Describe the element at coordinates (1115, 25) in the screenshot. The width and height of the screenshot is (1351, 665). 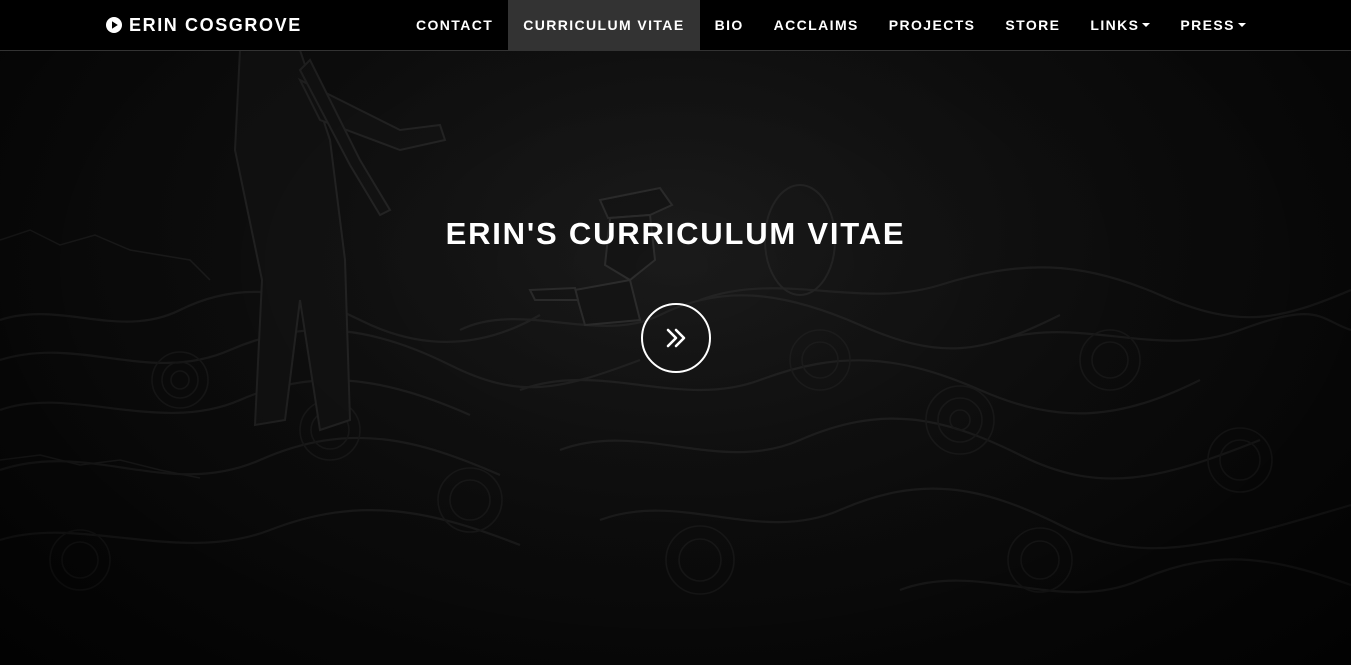
I see `nav-item-label: LINKS` at that location.